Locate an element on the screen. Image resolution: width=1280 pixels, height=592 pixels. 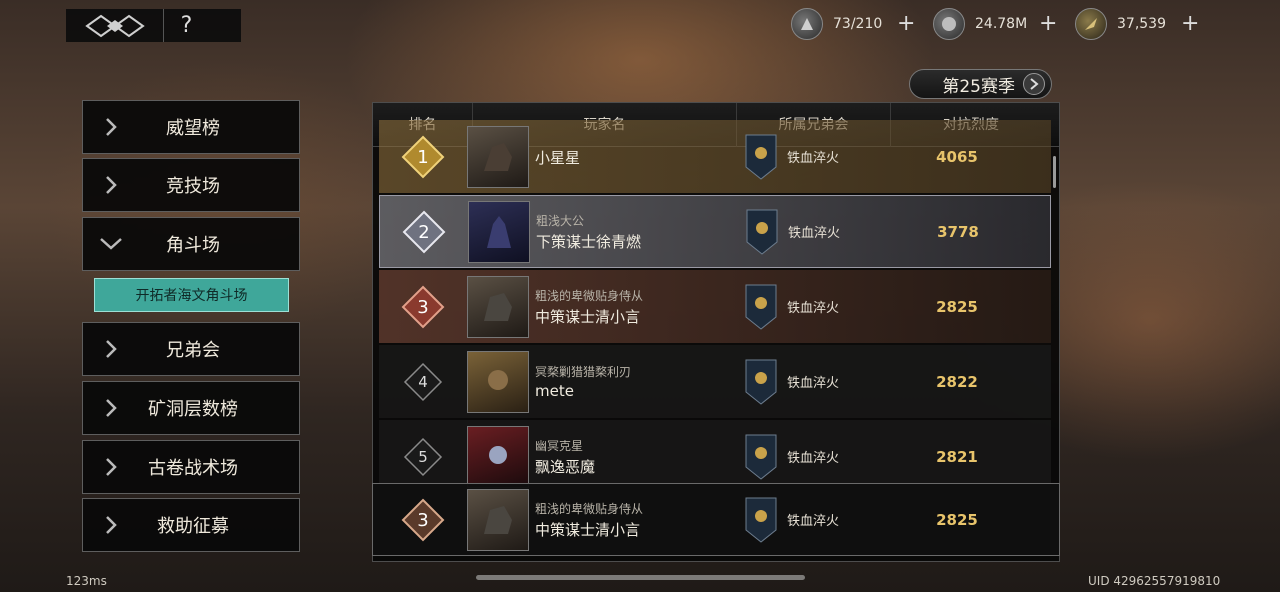
season-selector: 第25赛季 is located at coordinates (980, 84).